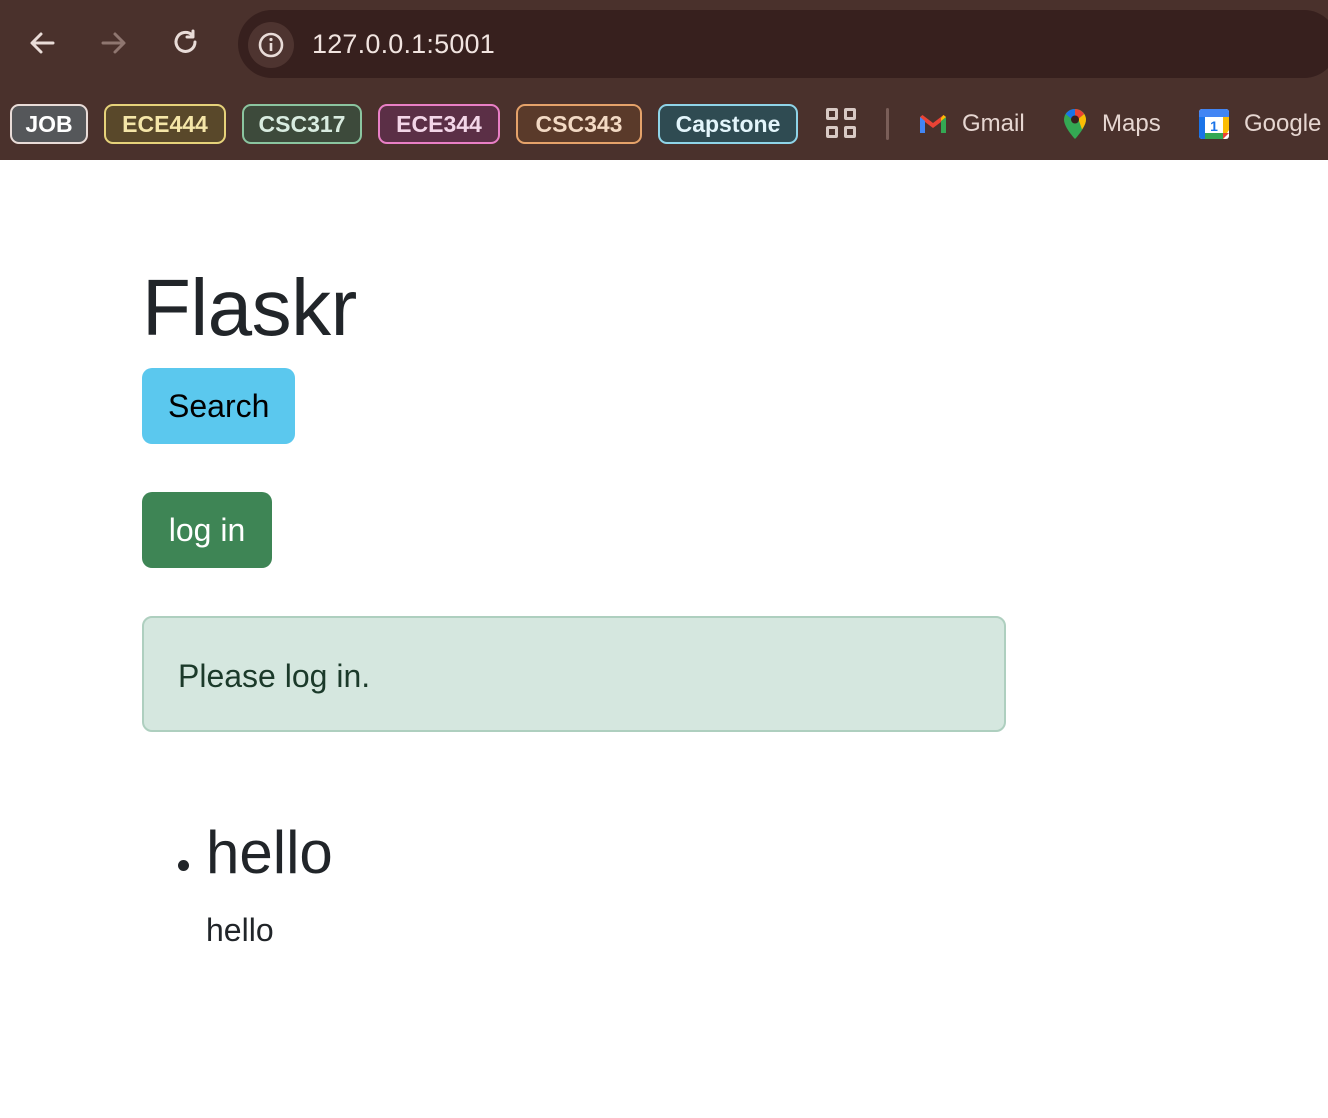  Describe the element at coordinates (240, 930) in the screenshot. I see `post-body: hello` at that location.